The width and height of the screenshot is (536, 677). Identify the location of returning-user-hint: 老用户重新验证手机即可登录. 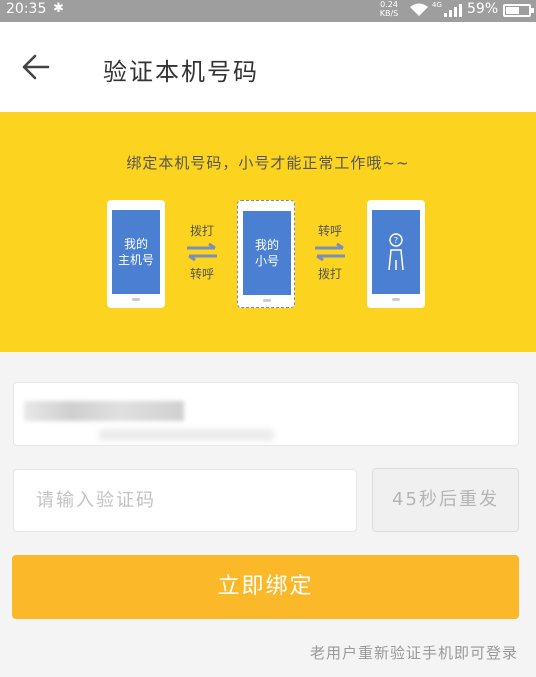
(414, 652).